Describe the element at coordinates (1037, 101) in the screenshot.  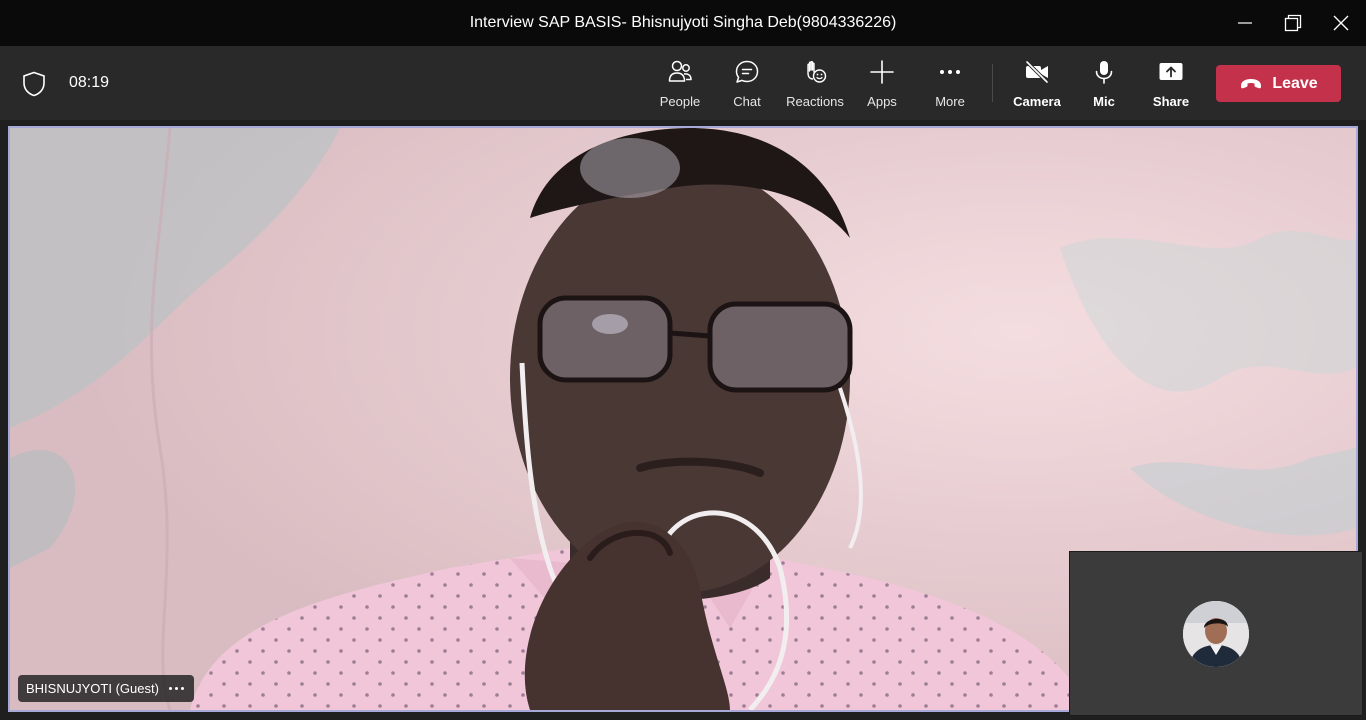
I see `camera-label: Camera` at that location.